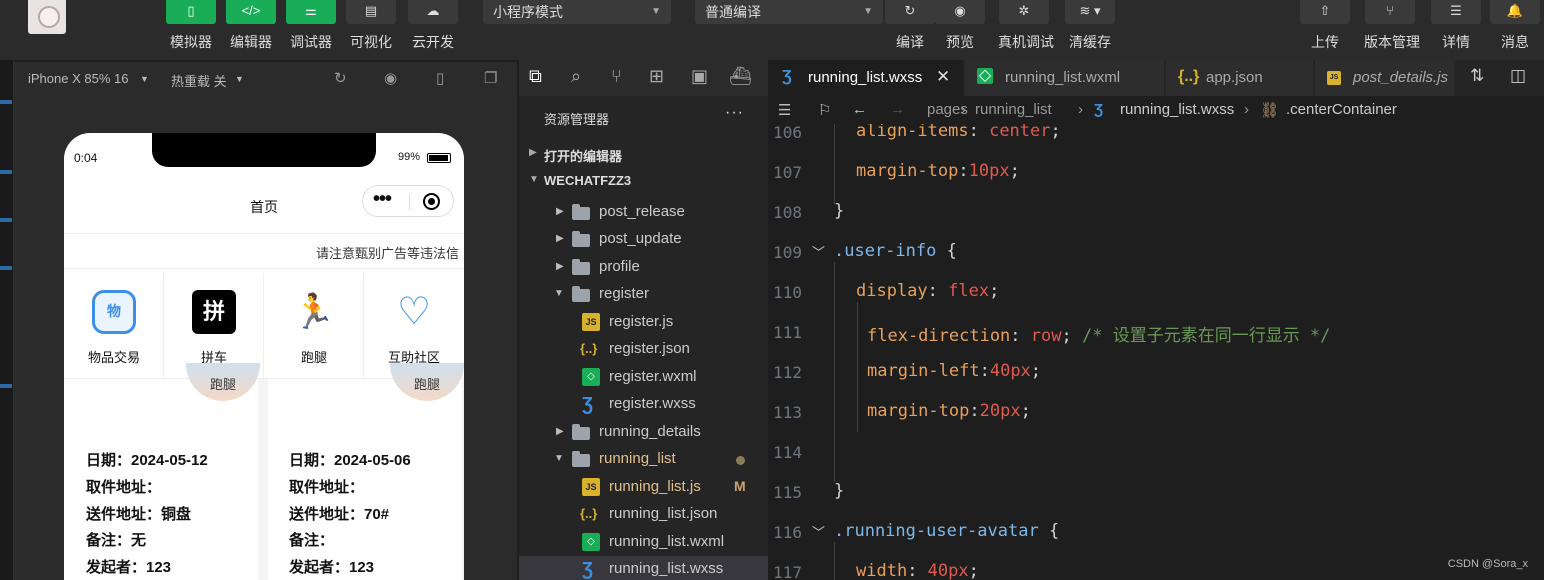  What do you see at coordinates (1177, 109) in the screenshot?
I see `breadcrumb-item: running_list.wxss` at bounding box center [1177, 109].